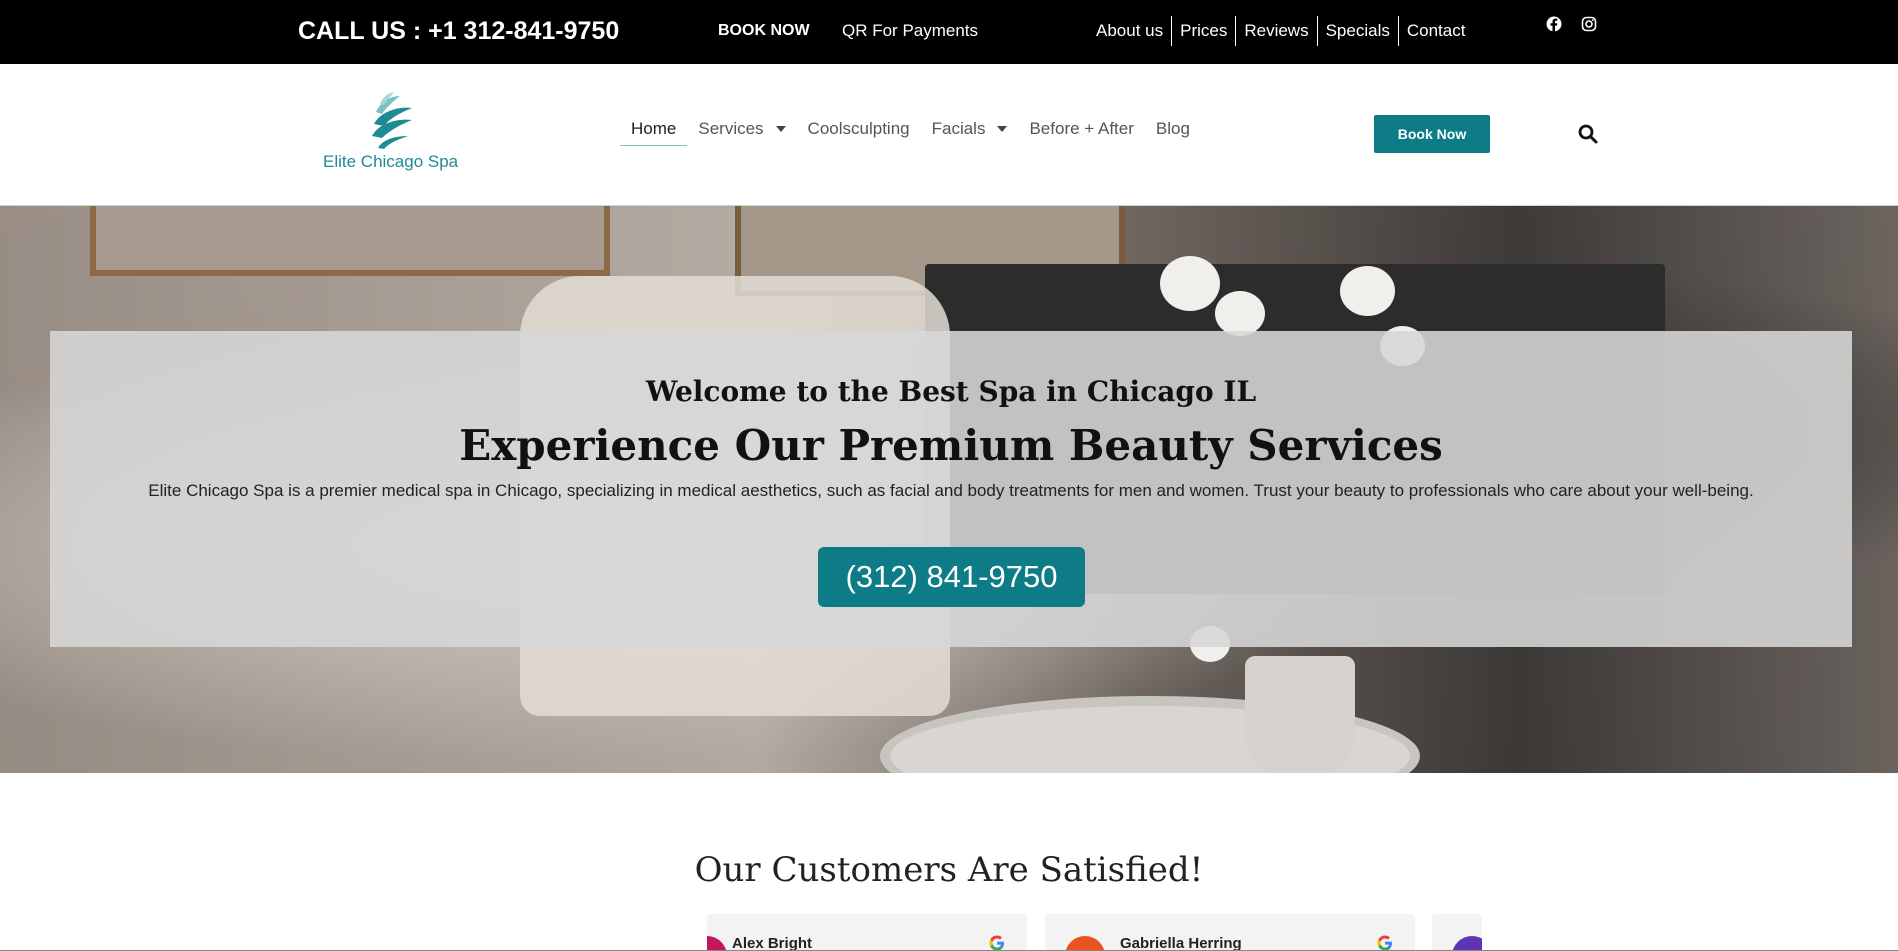 The height and width of the screenshot is (951, 1898). I want to click on nav-blog: Blog, so click(1173, 129).